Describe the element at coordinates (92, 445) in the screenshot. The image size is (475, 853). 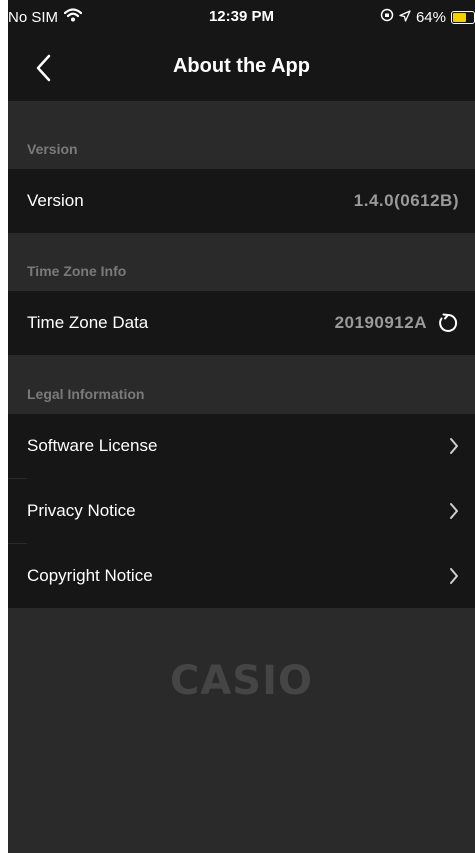
I see `row-label: Software License` at that location.